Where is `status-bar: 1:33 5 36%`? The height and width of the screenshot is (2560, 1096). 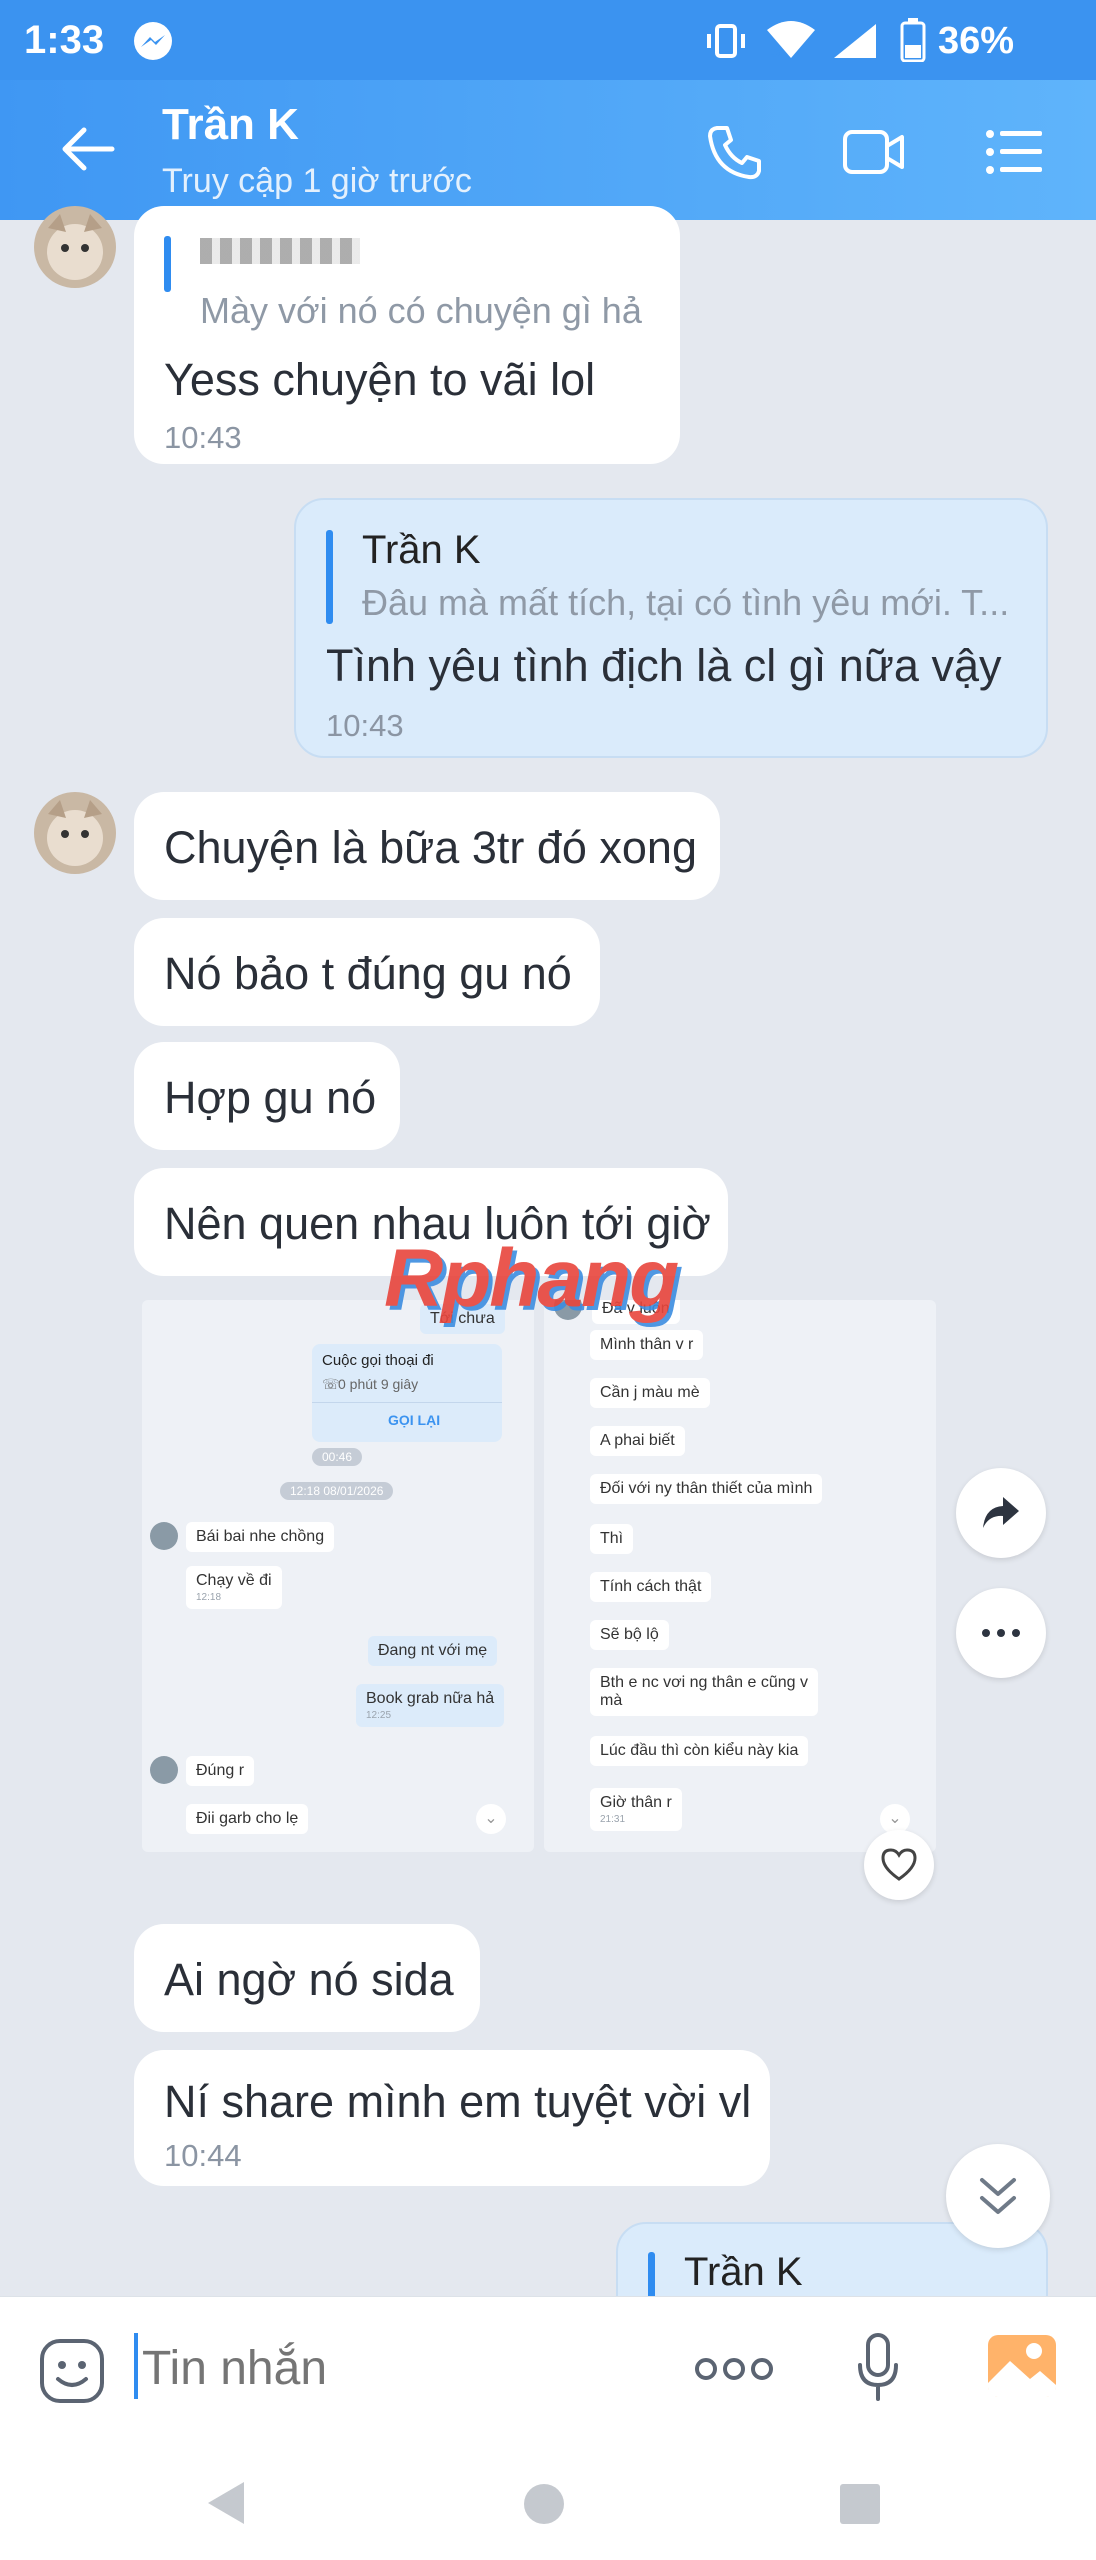
status-bar: 1:33 5 36% is located at coordinates (548, 40).